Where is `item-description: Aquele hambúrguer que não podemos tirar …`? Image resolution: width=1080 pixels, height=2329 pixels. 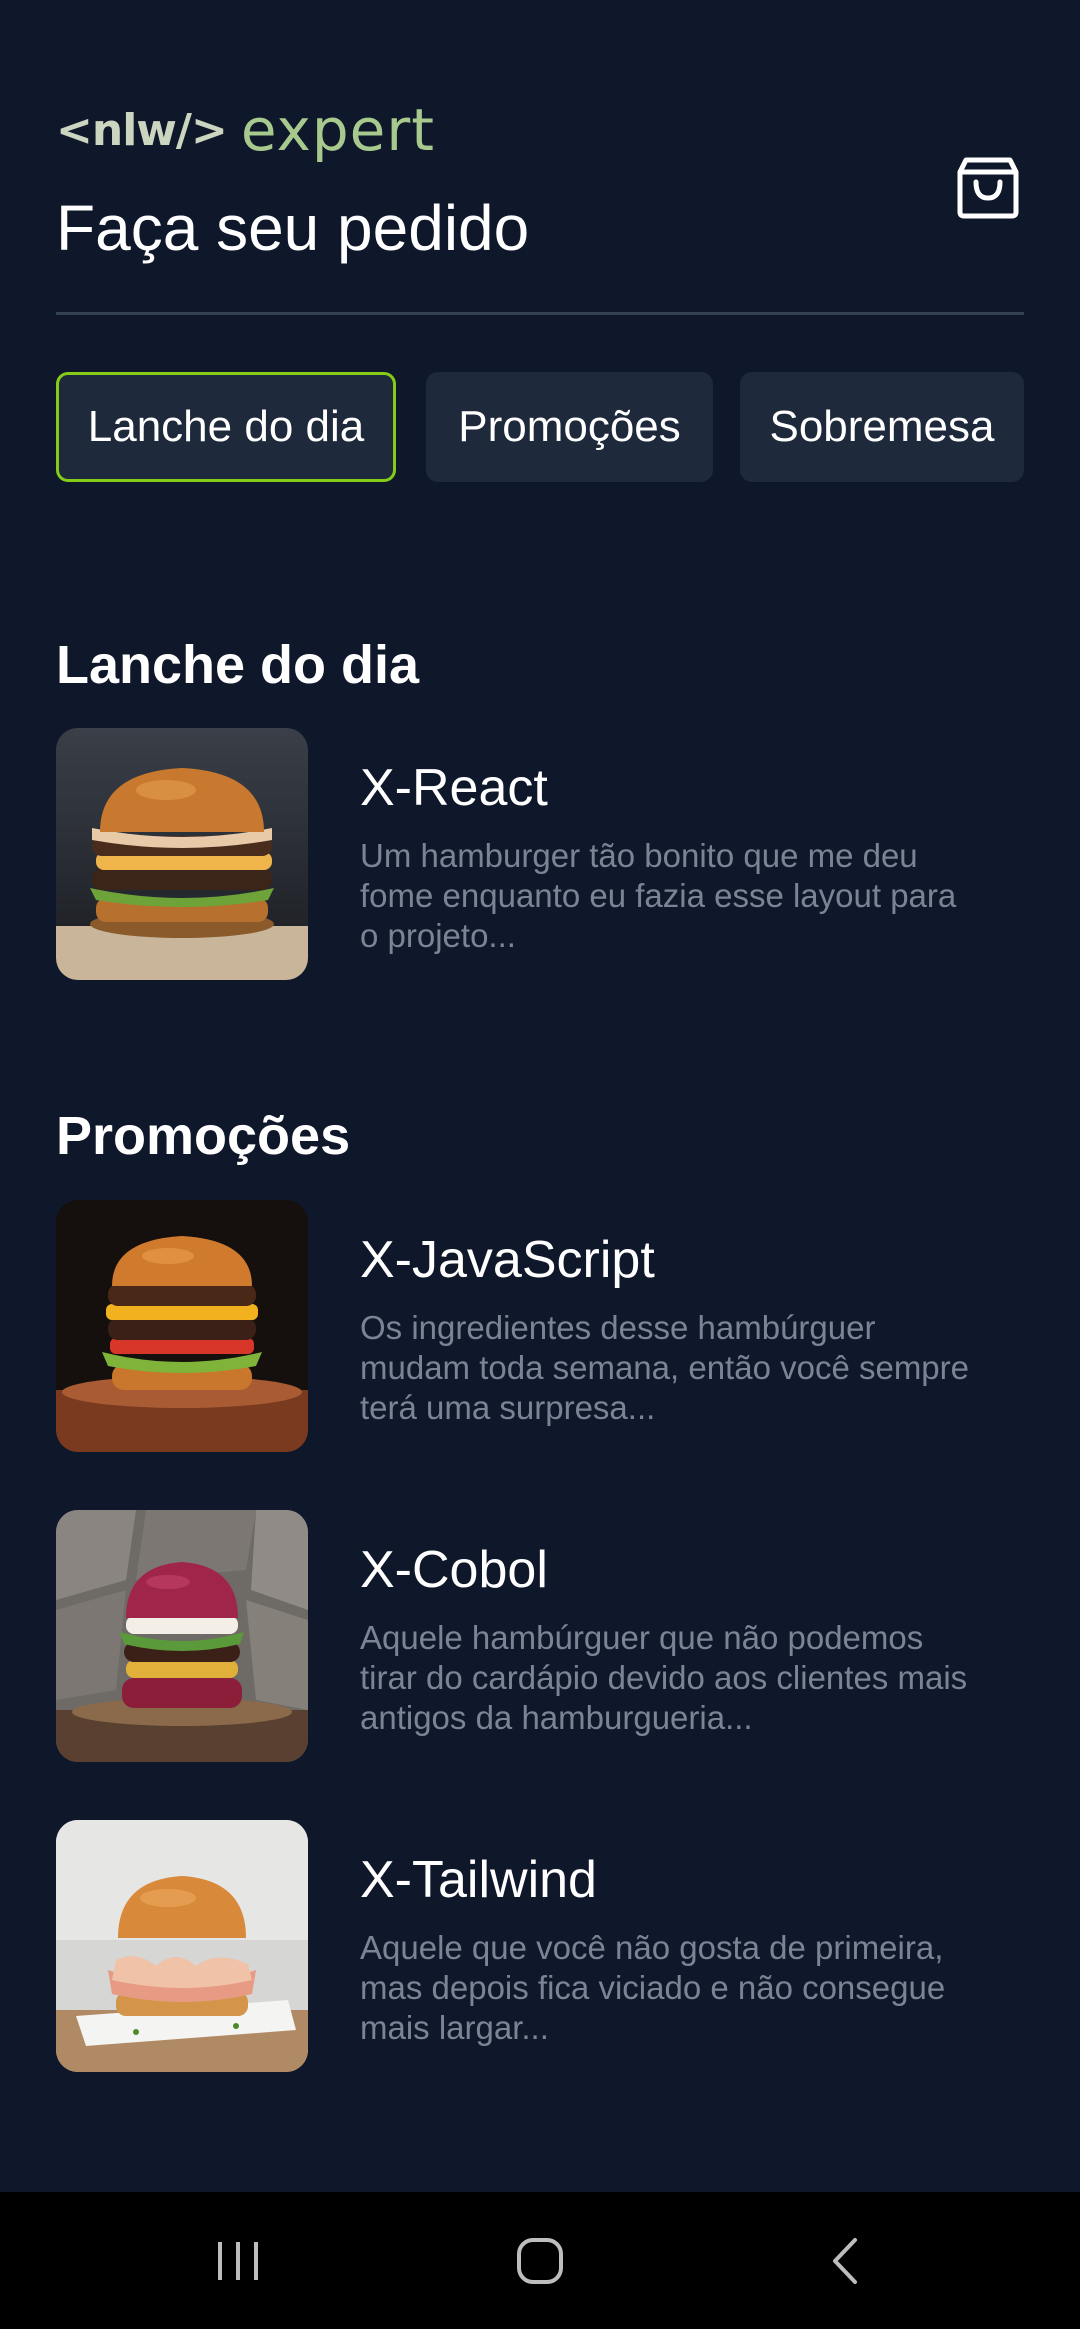
item-description: Aquele hambúrguer que não podemos tirar … is located at coordinates (664, 1677).